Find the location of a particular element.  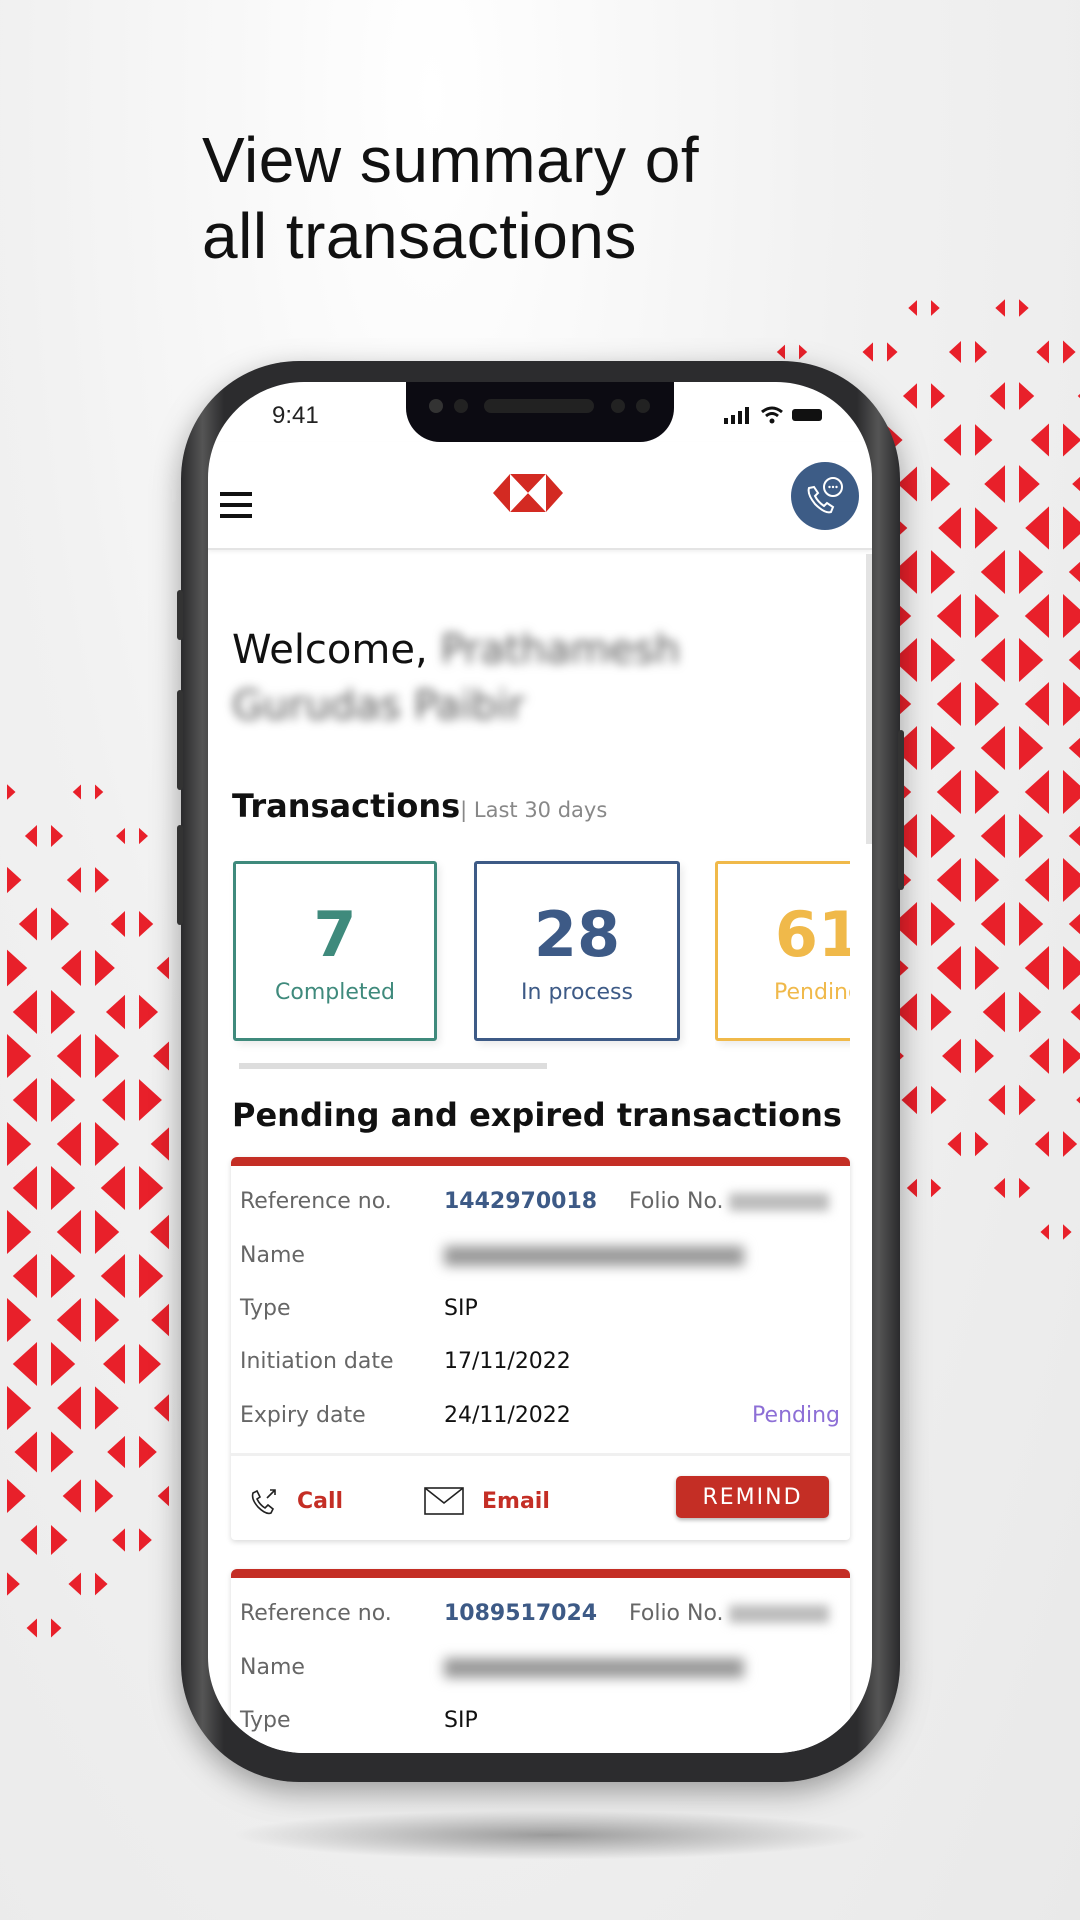

email-button: Email is located at coordinates (487, 1501).